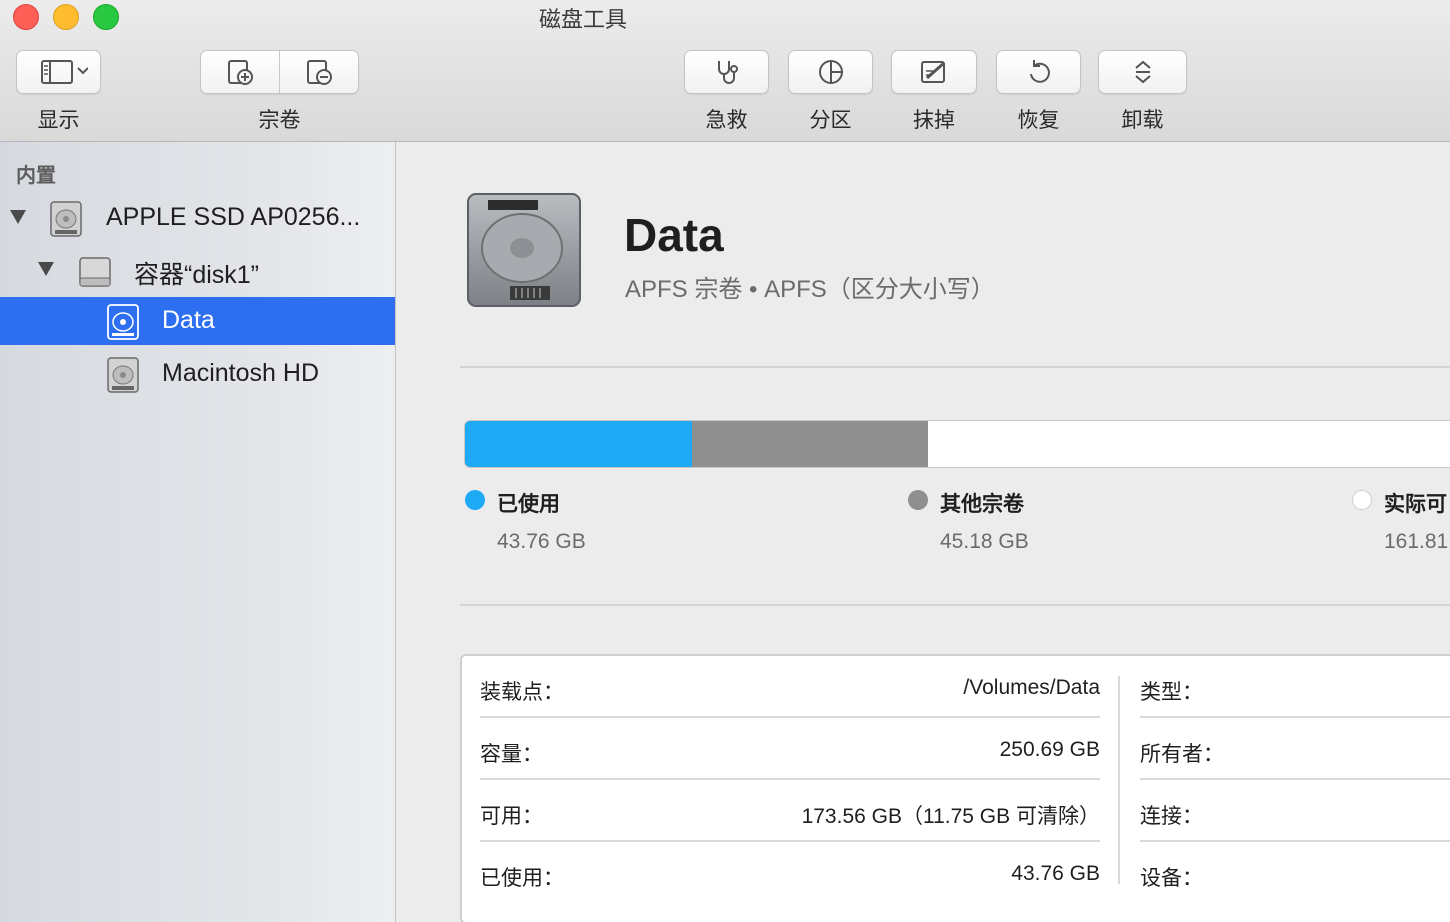 The height and width of the screenshot is (922, 1450). I want to click on info-key: 装载点：, so click(522, 692).